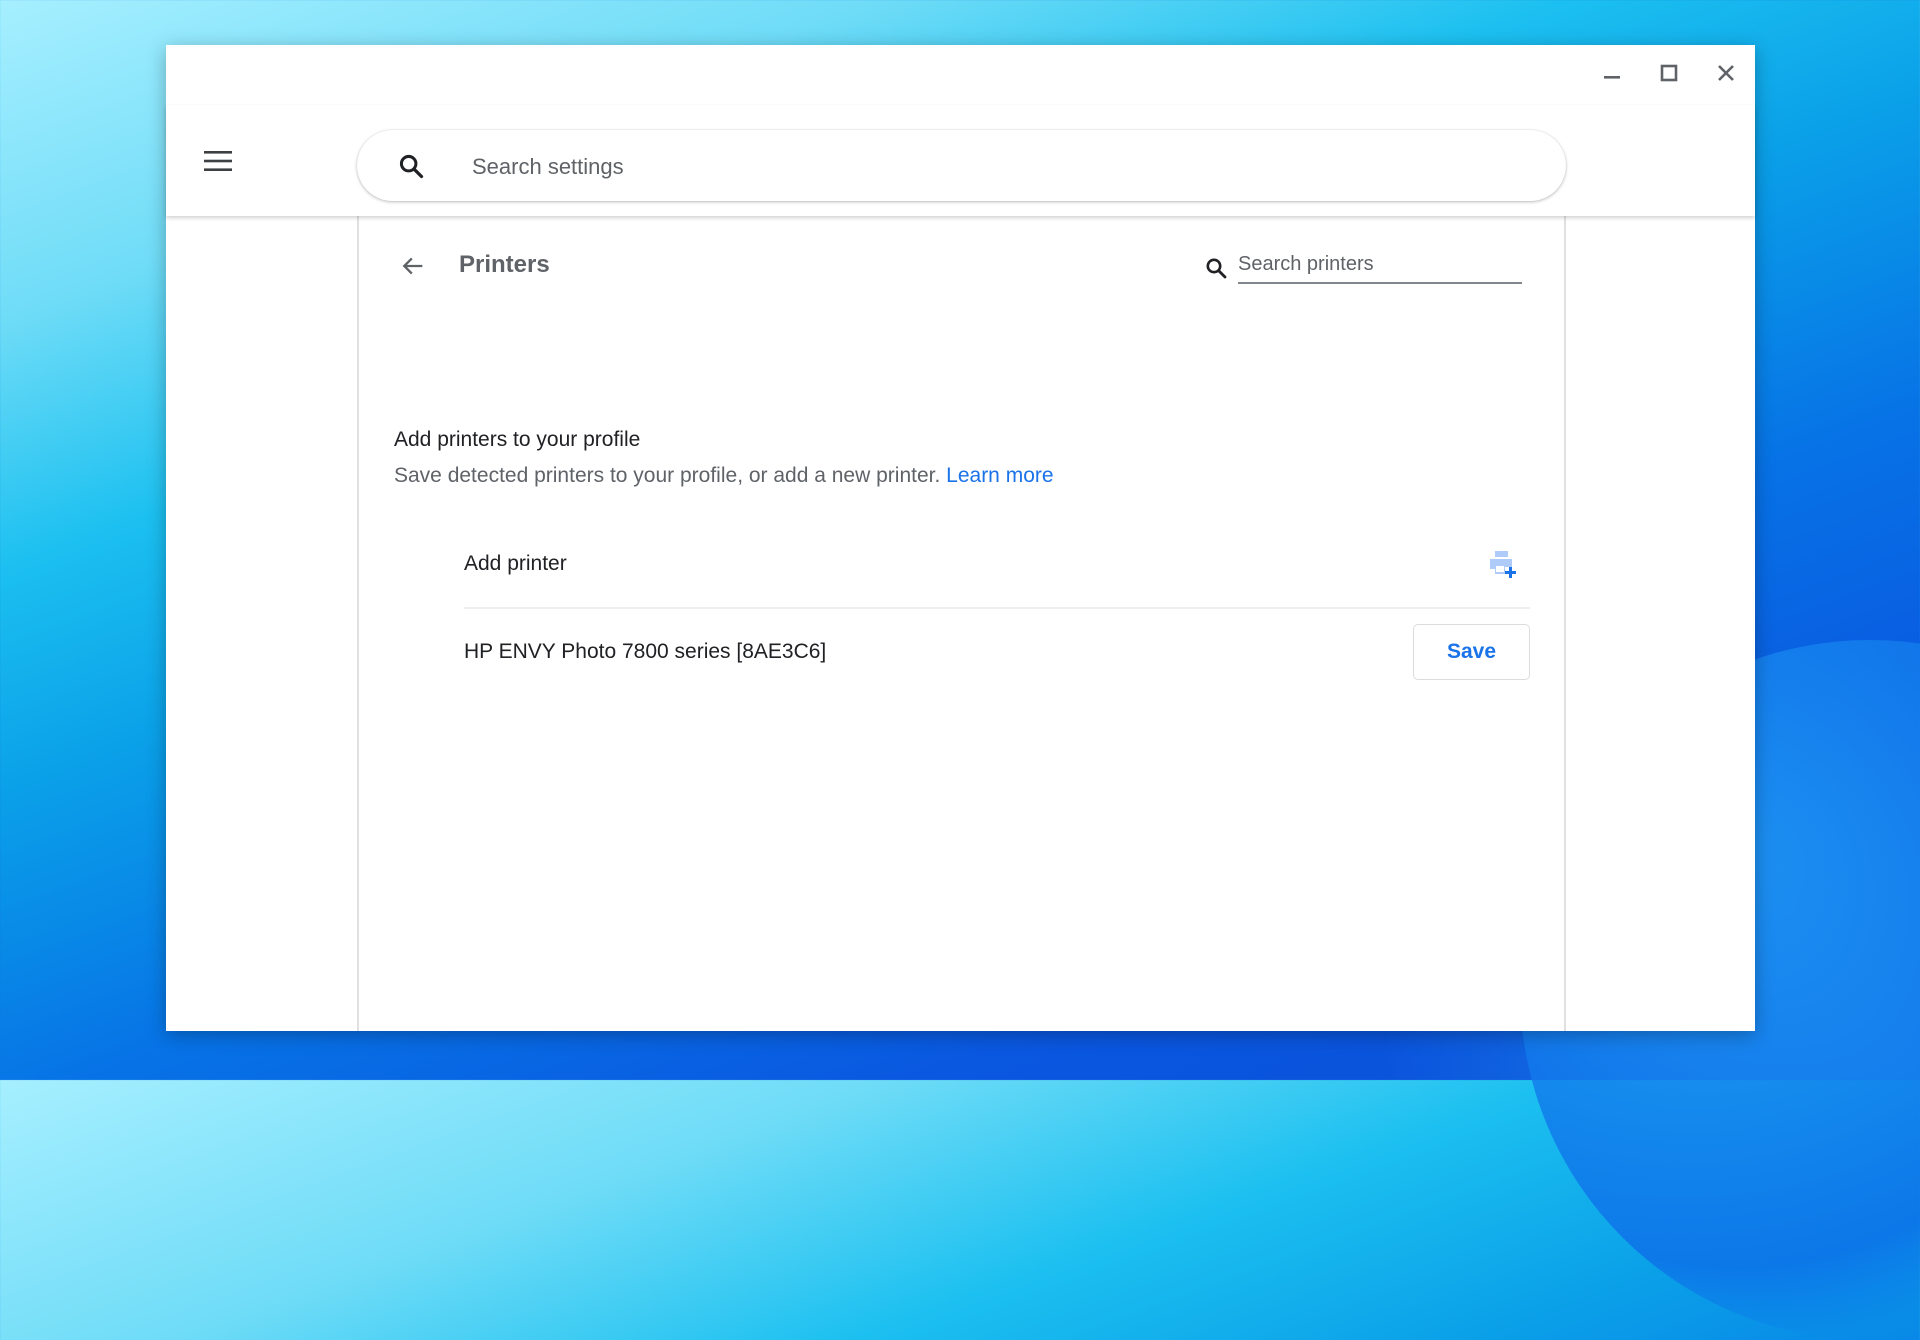 The width and height of the screenshot is (1920, 1340). I want to click on maximize-icon, so click(1669, 73).